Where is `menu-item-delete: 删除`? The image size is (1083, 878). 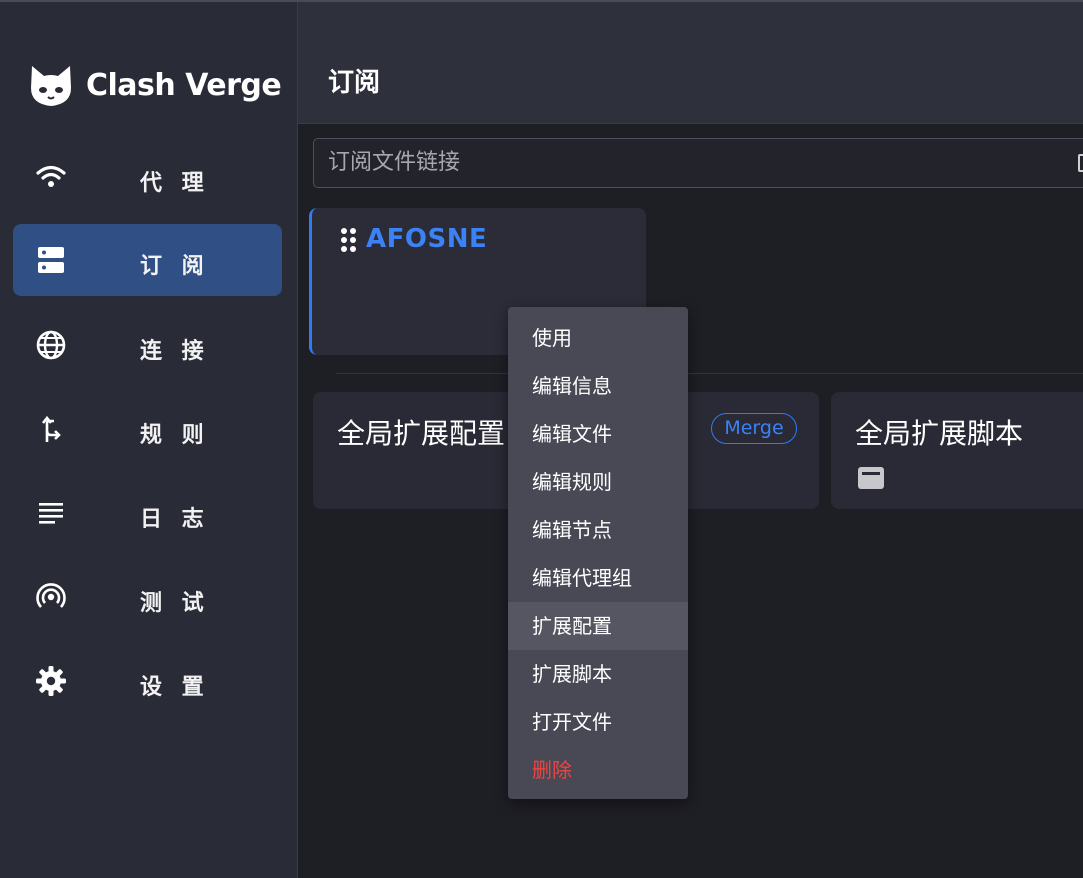 menu-item-delete: 删除 is located at coordinates (598, 770).